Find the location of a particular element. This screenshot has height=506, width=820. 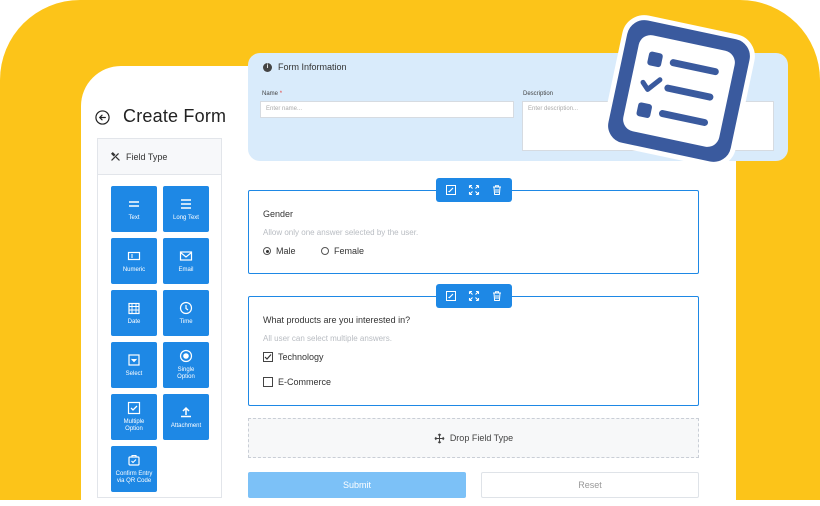

form-information-label: Form Information is located at coordinates (312, 67).